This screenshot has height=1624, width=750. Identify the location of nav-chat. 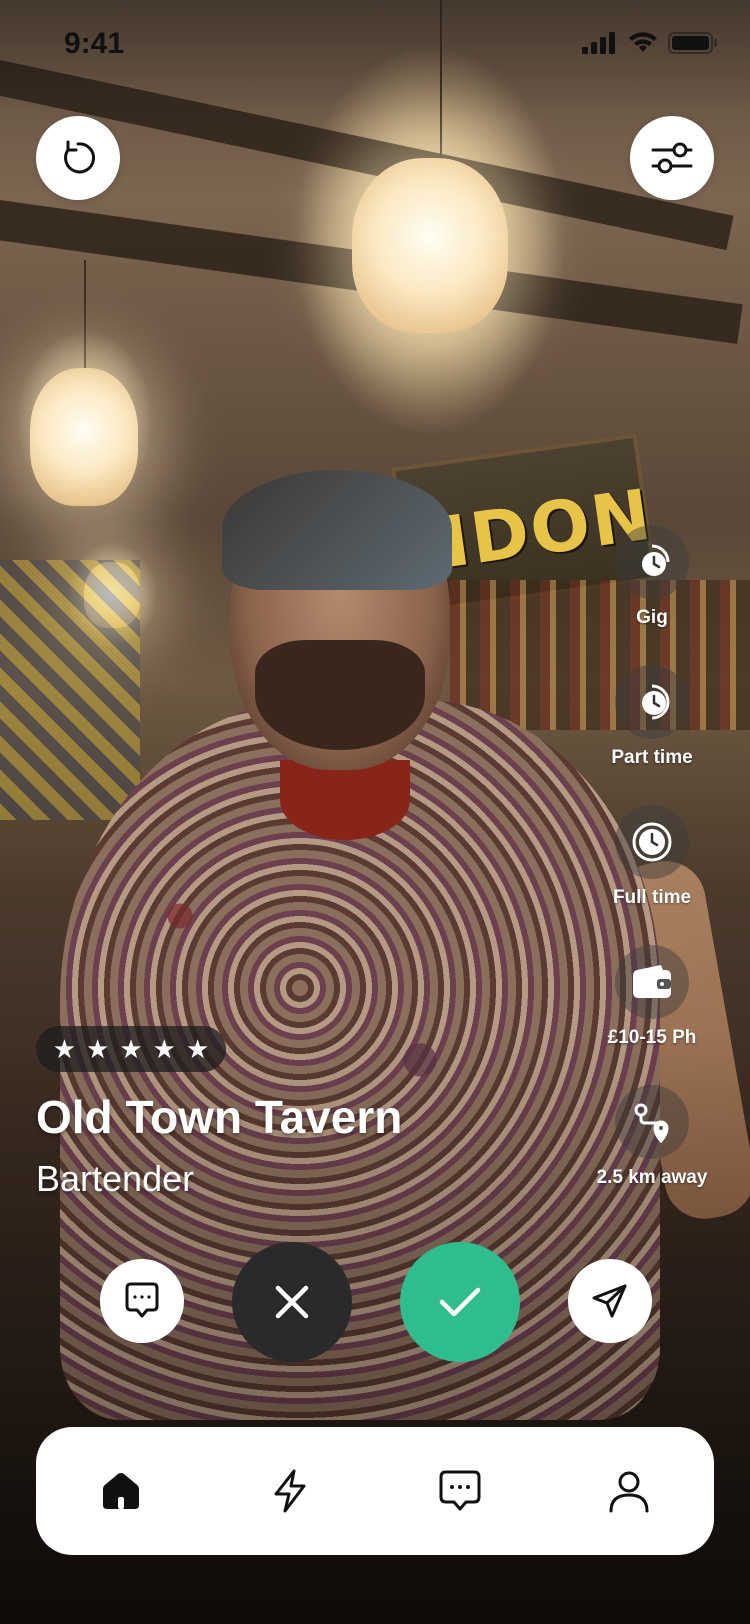
(460, 1491).